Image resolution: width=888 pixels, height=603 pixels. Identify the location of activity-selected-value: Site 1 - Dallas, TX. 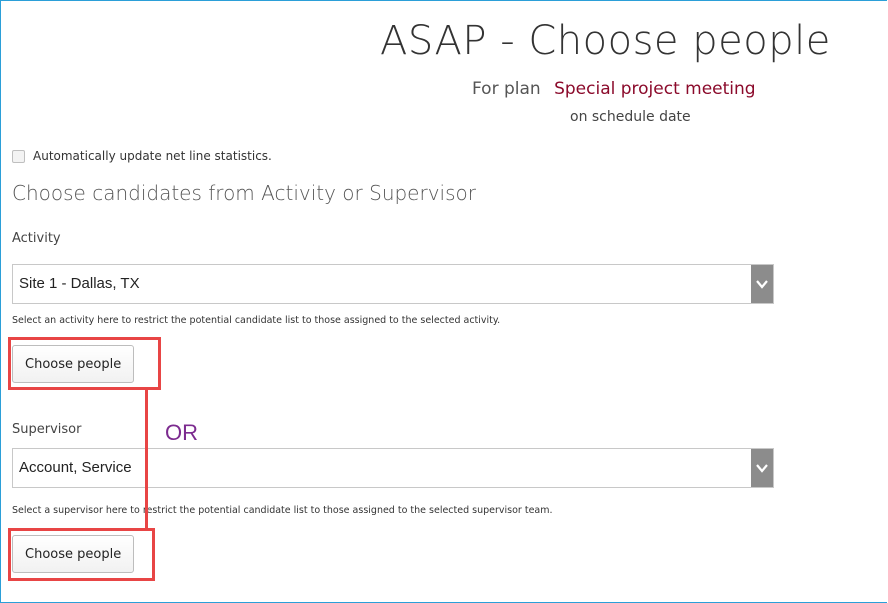
(79, 283).